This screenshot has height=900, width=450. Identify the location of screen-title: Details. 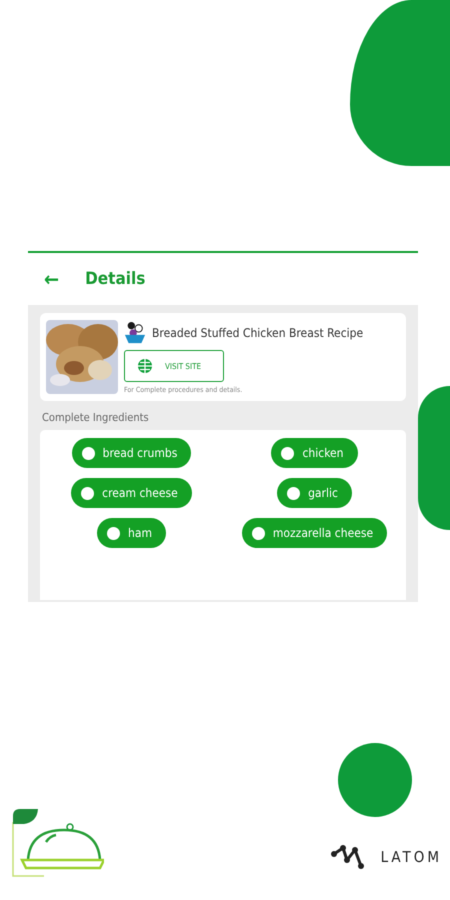
(115, 279).